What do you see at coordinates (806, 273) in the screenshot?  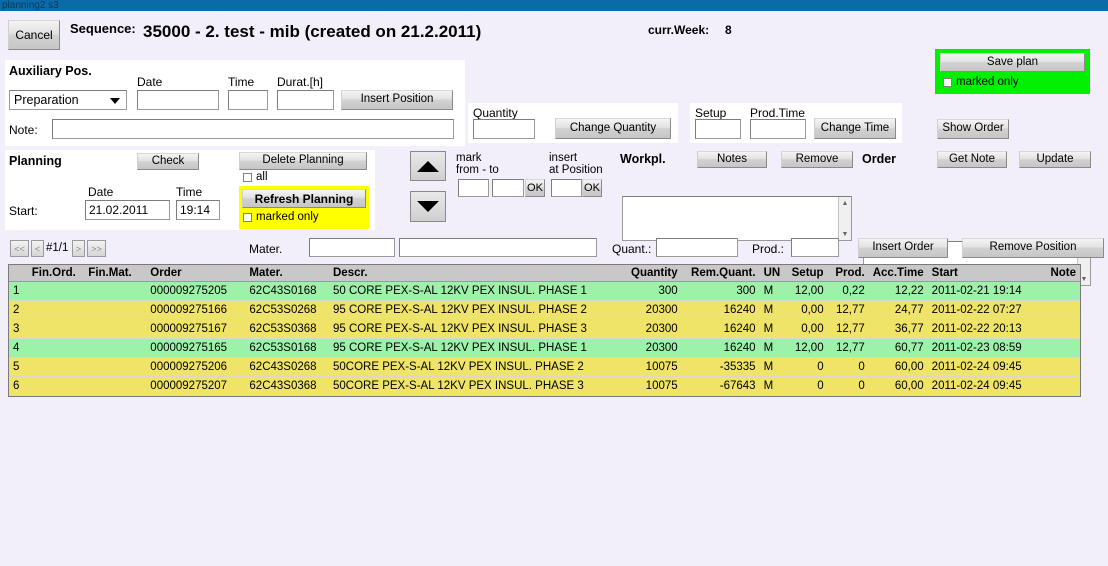 I see `column-header-setup: Setup` at bounding box center [806, 273].